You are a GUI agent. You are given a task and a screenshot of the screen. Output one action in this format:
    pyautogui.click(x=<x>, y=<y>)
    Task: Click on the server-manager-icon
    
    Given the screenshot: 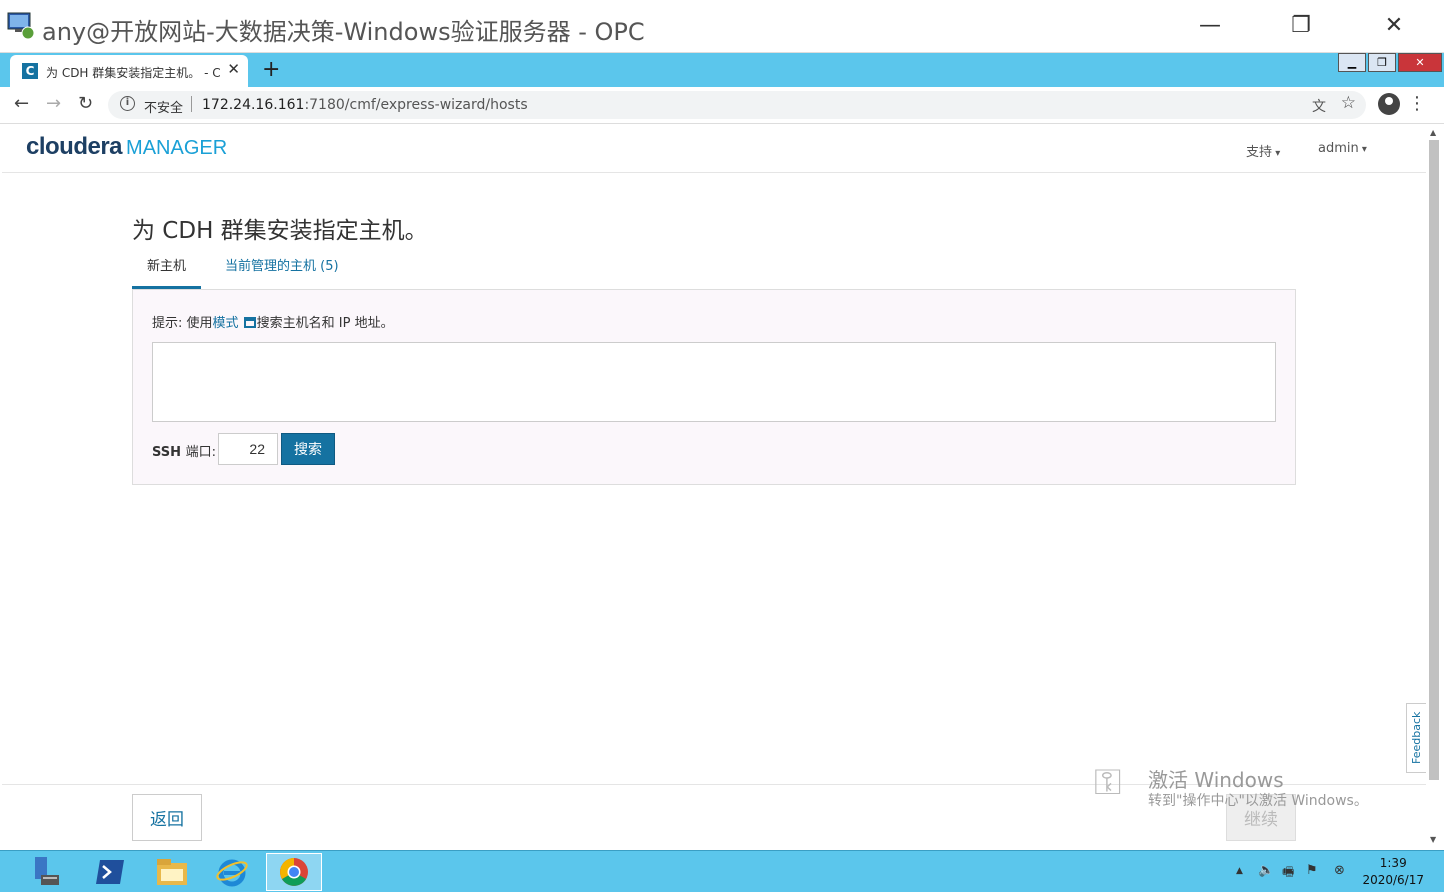 What is the action you would take?
    pyautogui.click(x=46, y=872)
    